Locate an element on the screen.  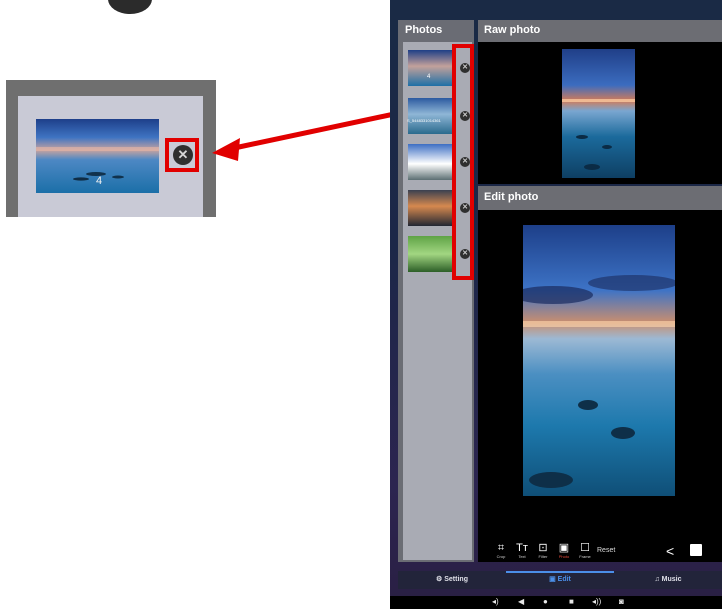
crop-icon: ⌗ is located at coordinates (501, 548).